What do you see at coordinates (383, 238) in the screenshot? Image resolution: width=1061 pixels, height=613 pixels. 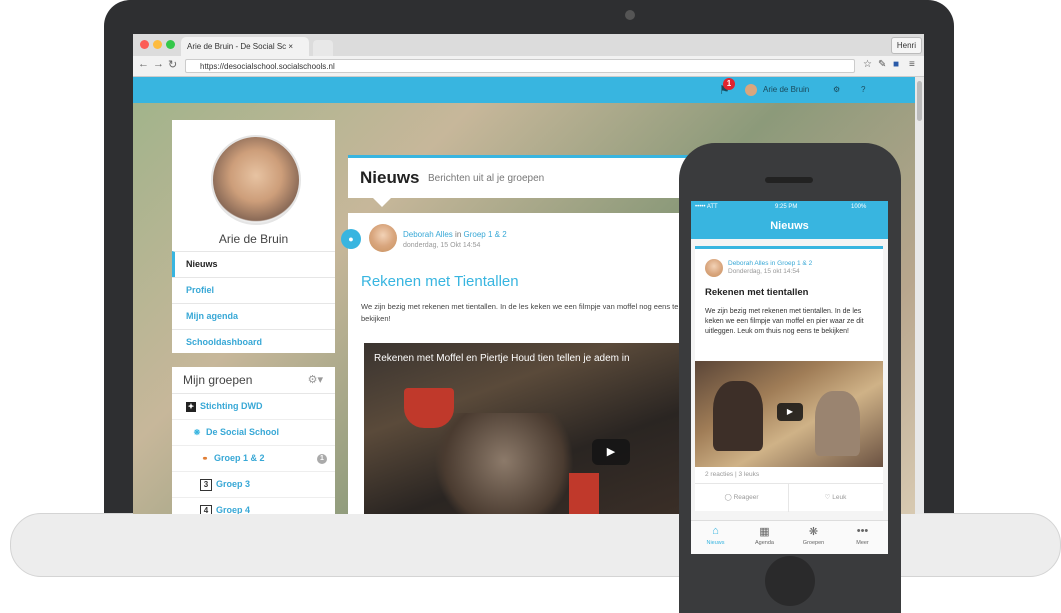 I see `author-avatar` at bounding box center [383, 238].